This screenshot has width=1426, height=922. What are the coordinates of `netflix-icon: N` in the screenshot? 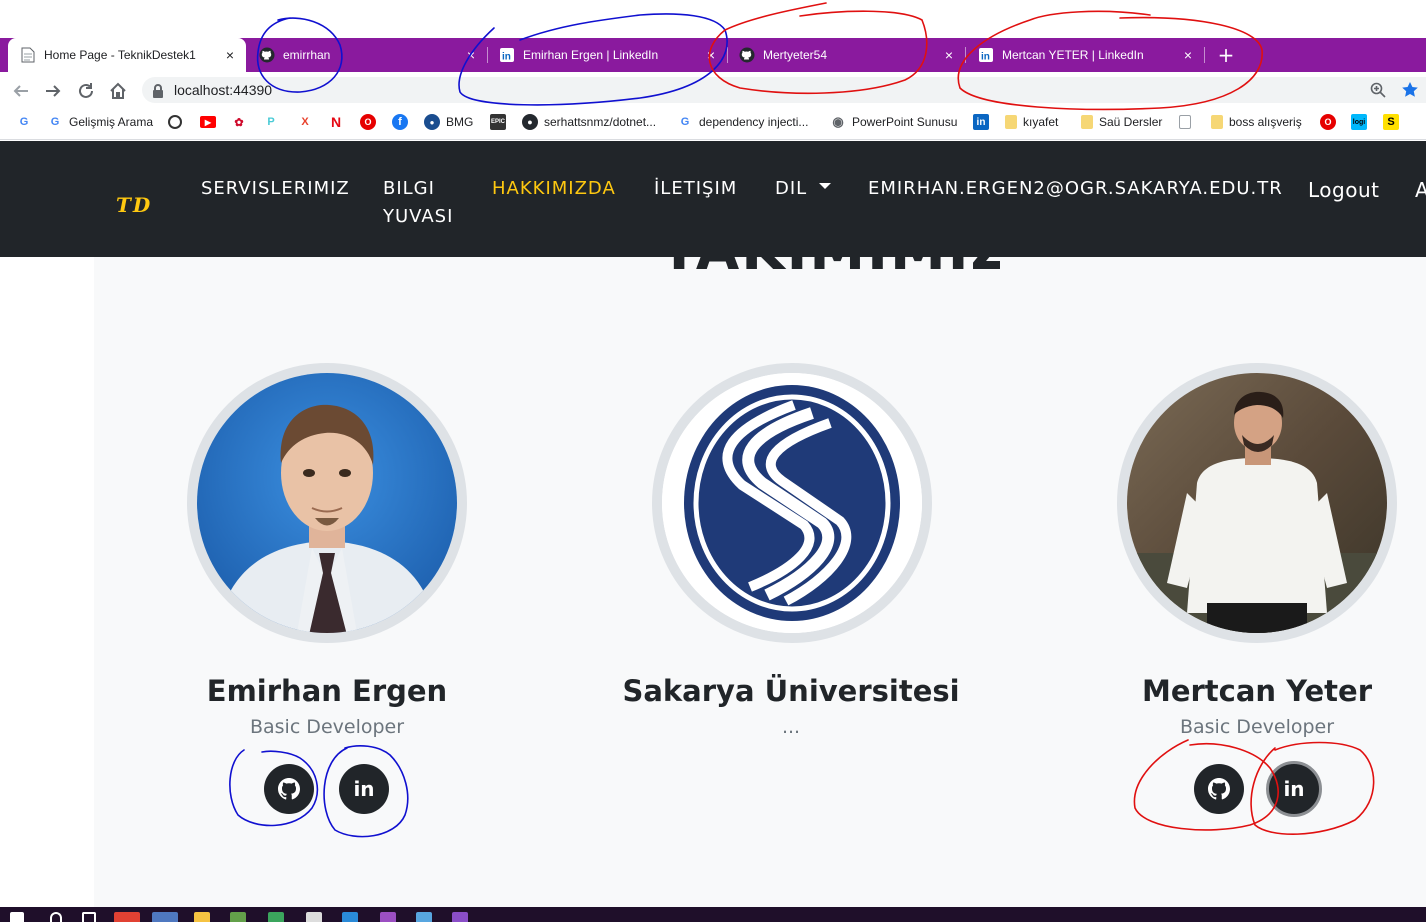 It's located at (336, 122).